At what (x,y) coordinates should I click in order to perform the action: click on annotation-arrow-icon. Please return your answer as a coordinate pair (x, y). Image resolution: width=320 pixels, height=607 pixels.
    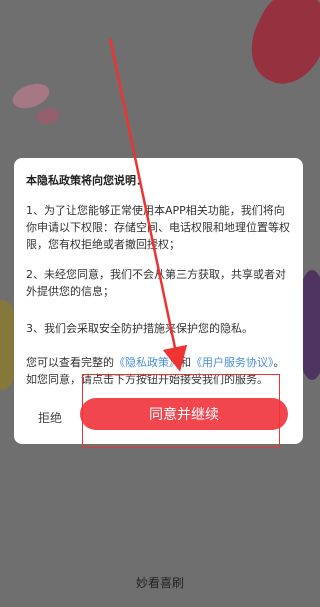
    Looking at the image, I should click on (148, 204).